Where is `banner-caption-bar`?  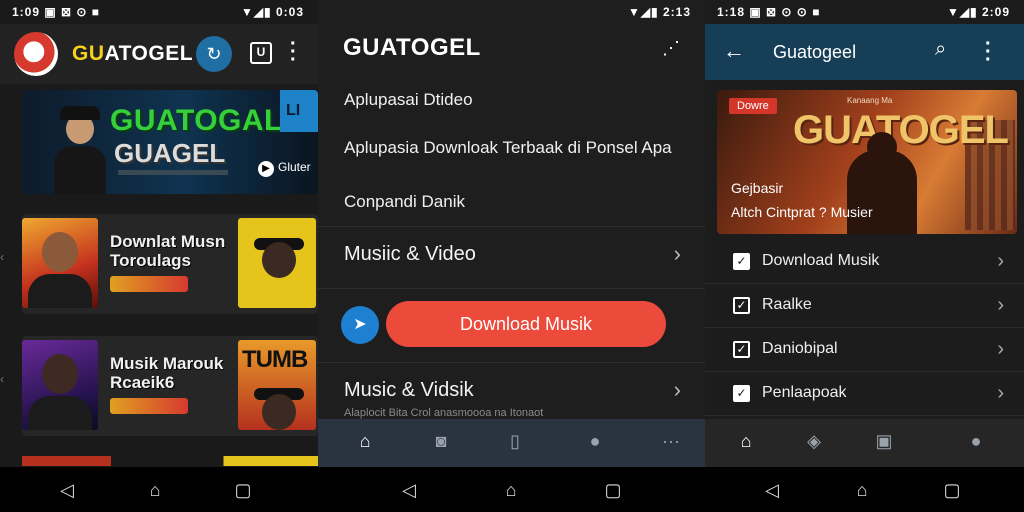
banner-caption-bar is located at coordinates (173, 172).